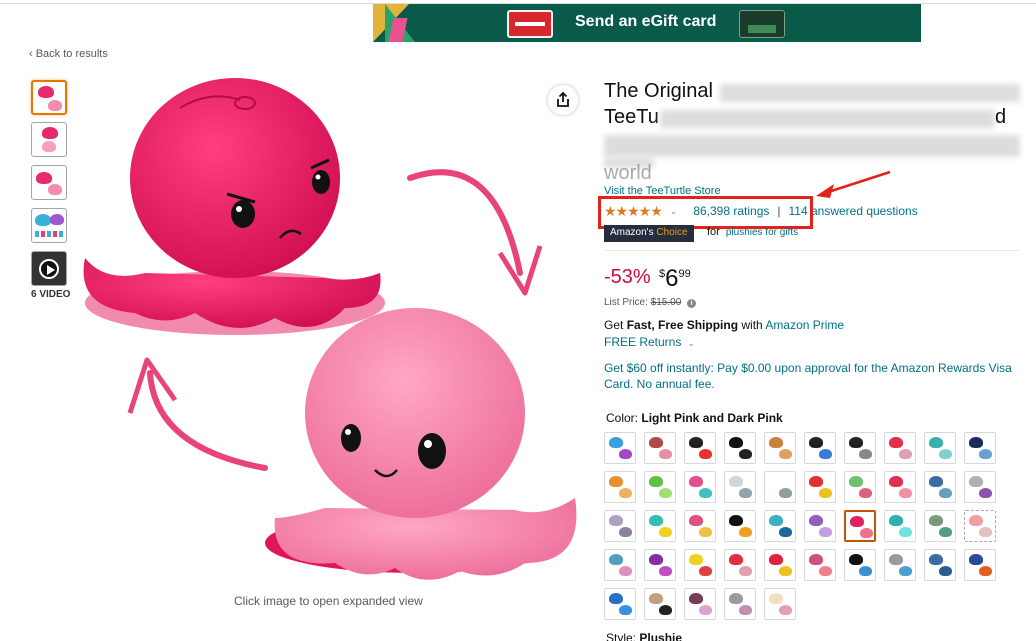 This screenshot has height=641, width=1036. I want to click on list-price-label: List Price:, so click(626, 302).